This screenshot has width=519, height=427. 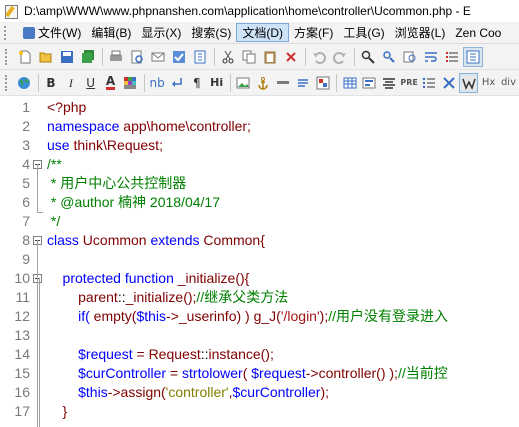 What do you see at coordinates (349, 83) in the screenshot?
I see `table-button` at bounding box center [349, 83].